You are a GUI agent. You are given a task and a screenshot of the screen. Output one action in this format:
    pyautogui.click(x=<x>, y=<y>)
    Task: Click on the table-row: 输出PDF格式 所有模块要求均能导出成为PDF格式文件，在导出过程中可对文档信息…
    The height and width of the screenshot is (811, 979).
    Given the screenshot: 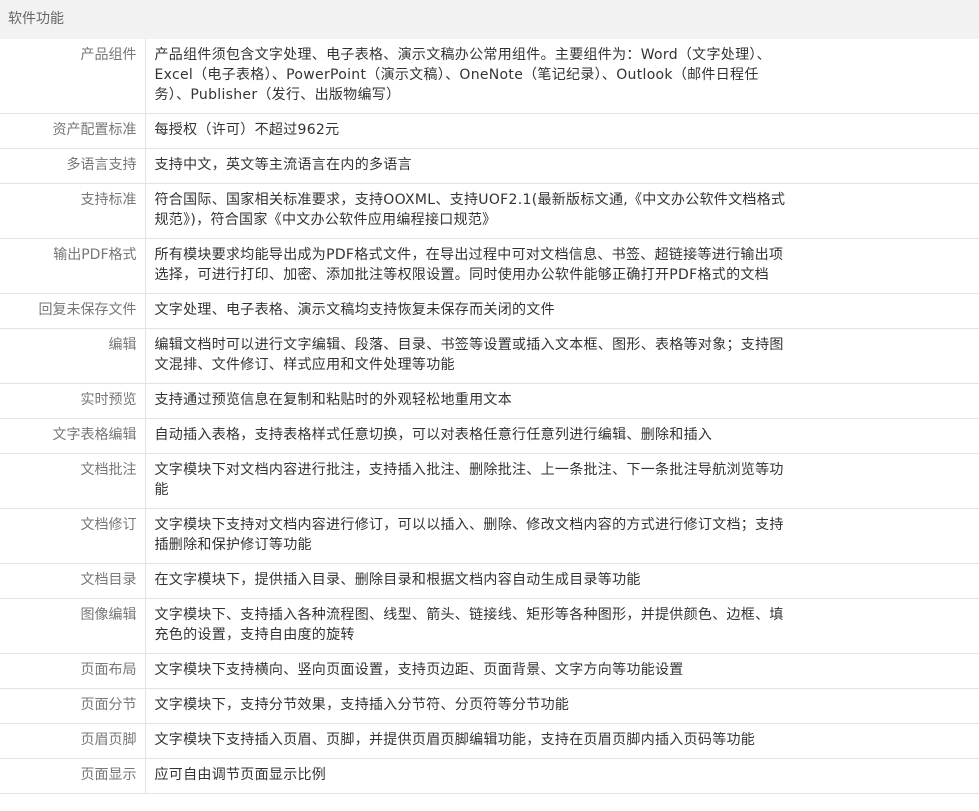 What is the action you would take?
    pyautogui.click(x=489, y=266)
    